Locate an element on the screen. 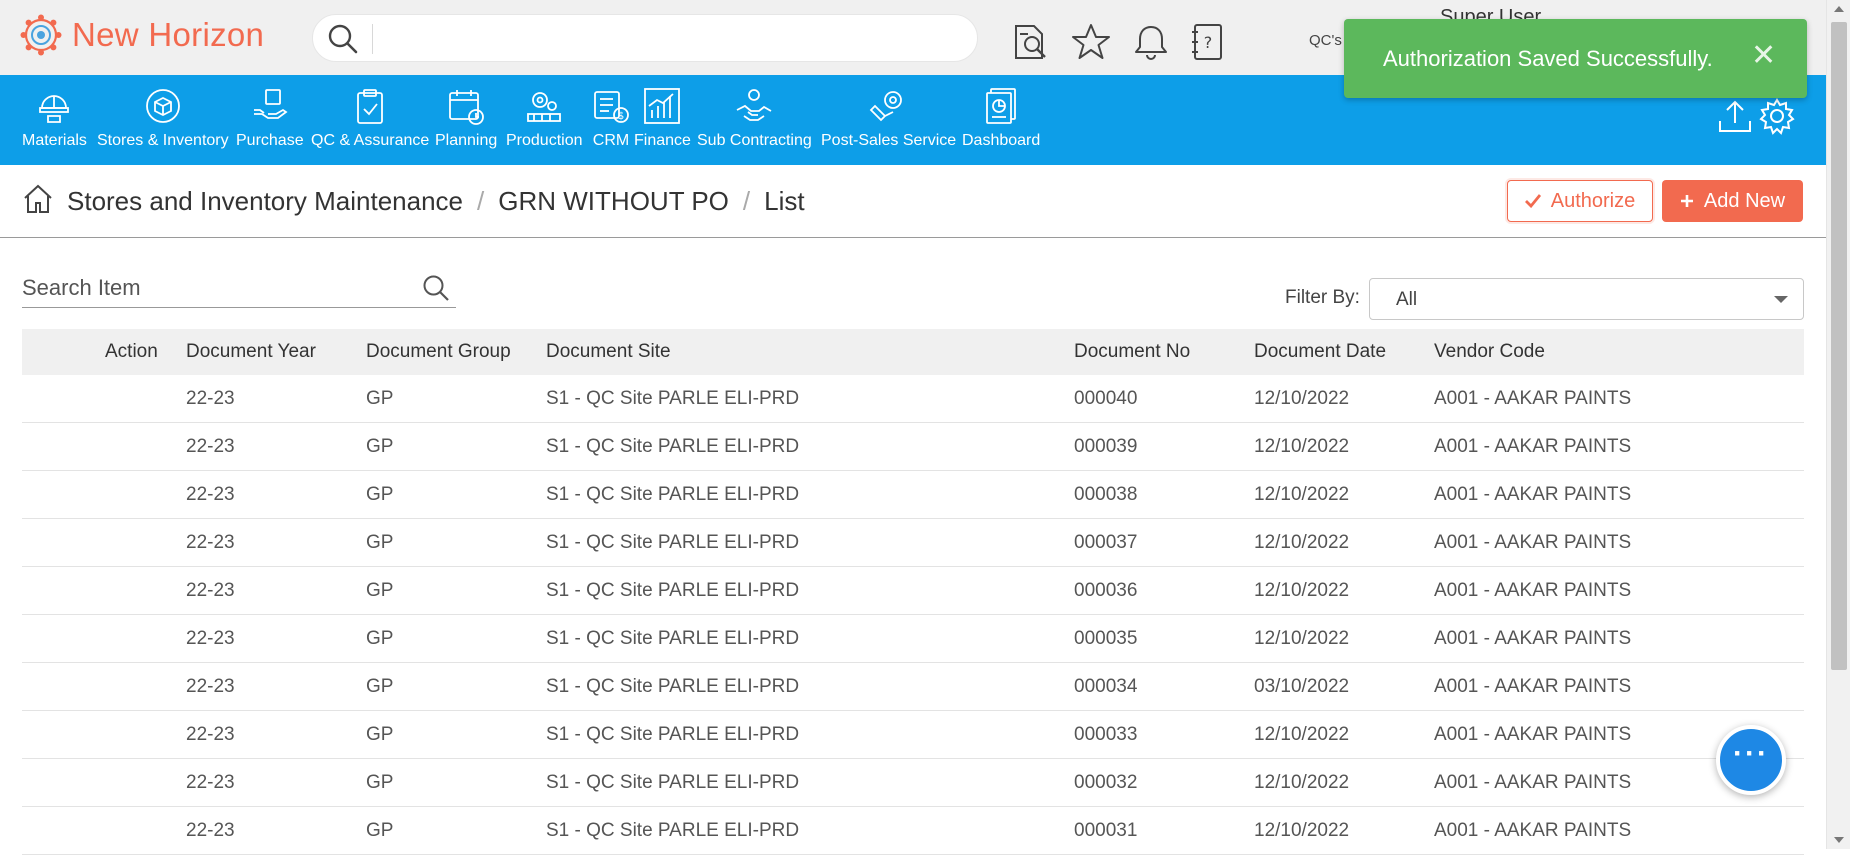  header-document-group: Document Group is located at coordinates (438, 352).